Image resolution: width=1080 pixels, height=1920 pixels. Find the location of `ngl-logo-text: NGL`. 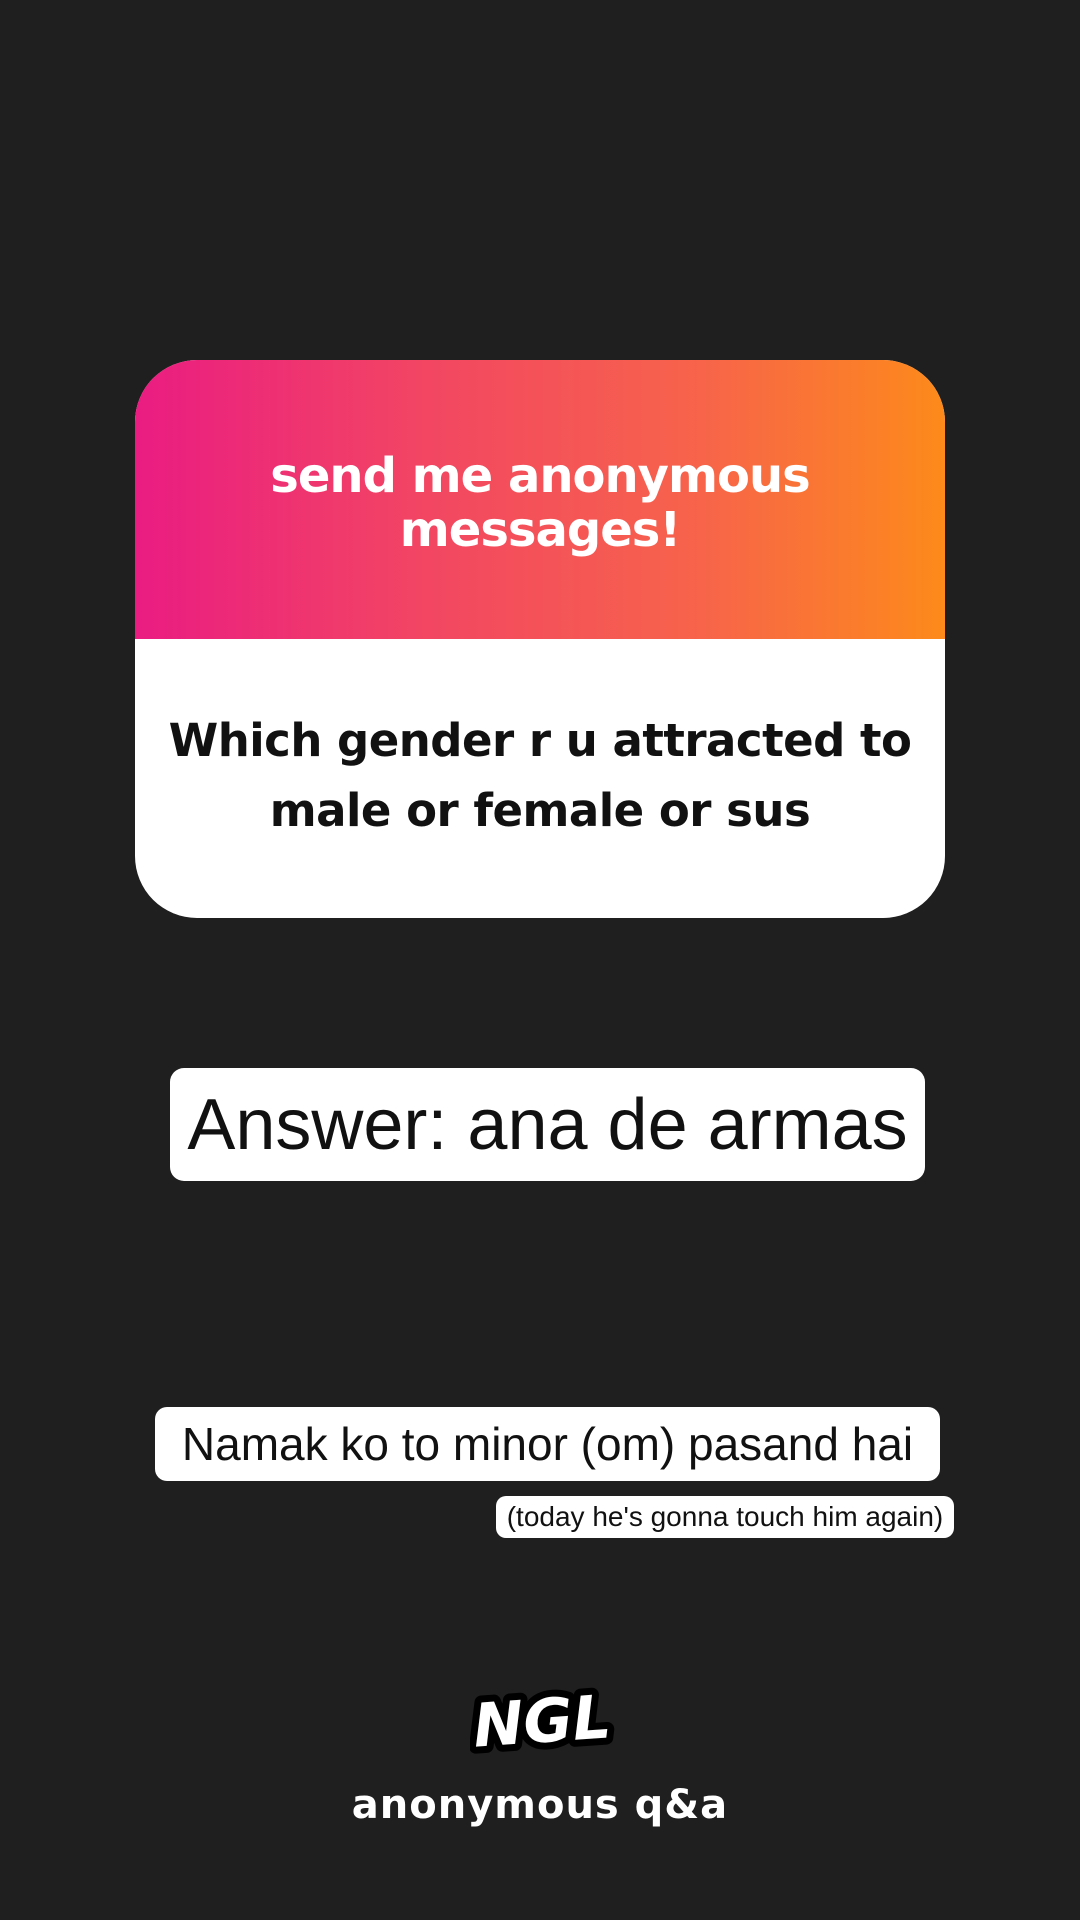

ngl-logo-text: NGL is located at coordinates (542, 1721).